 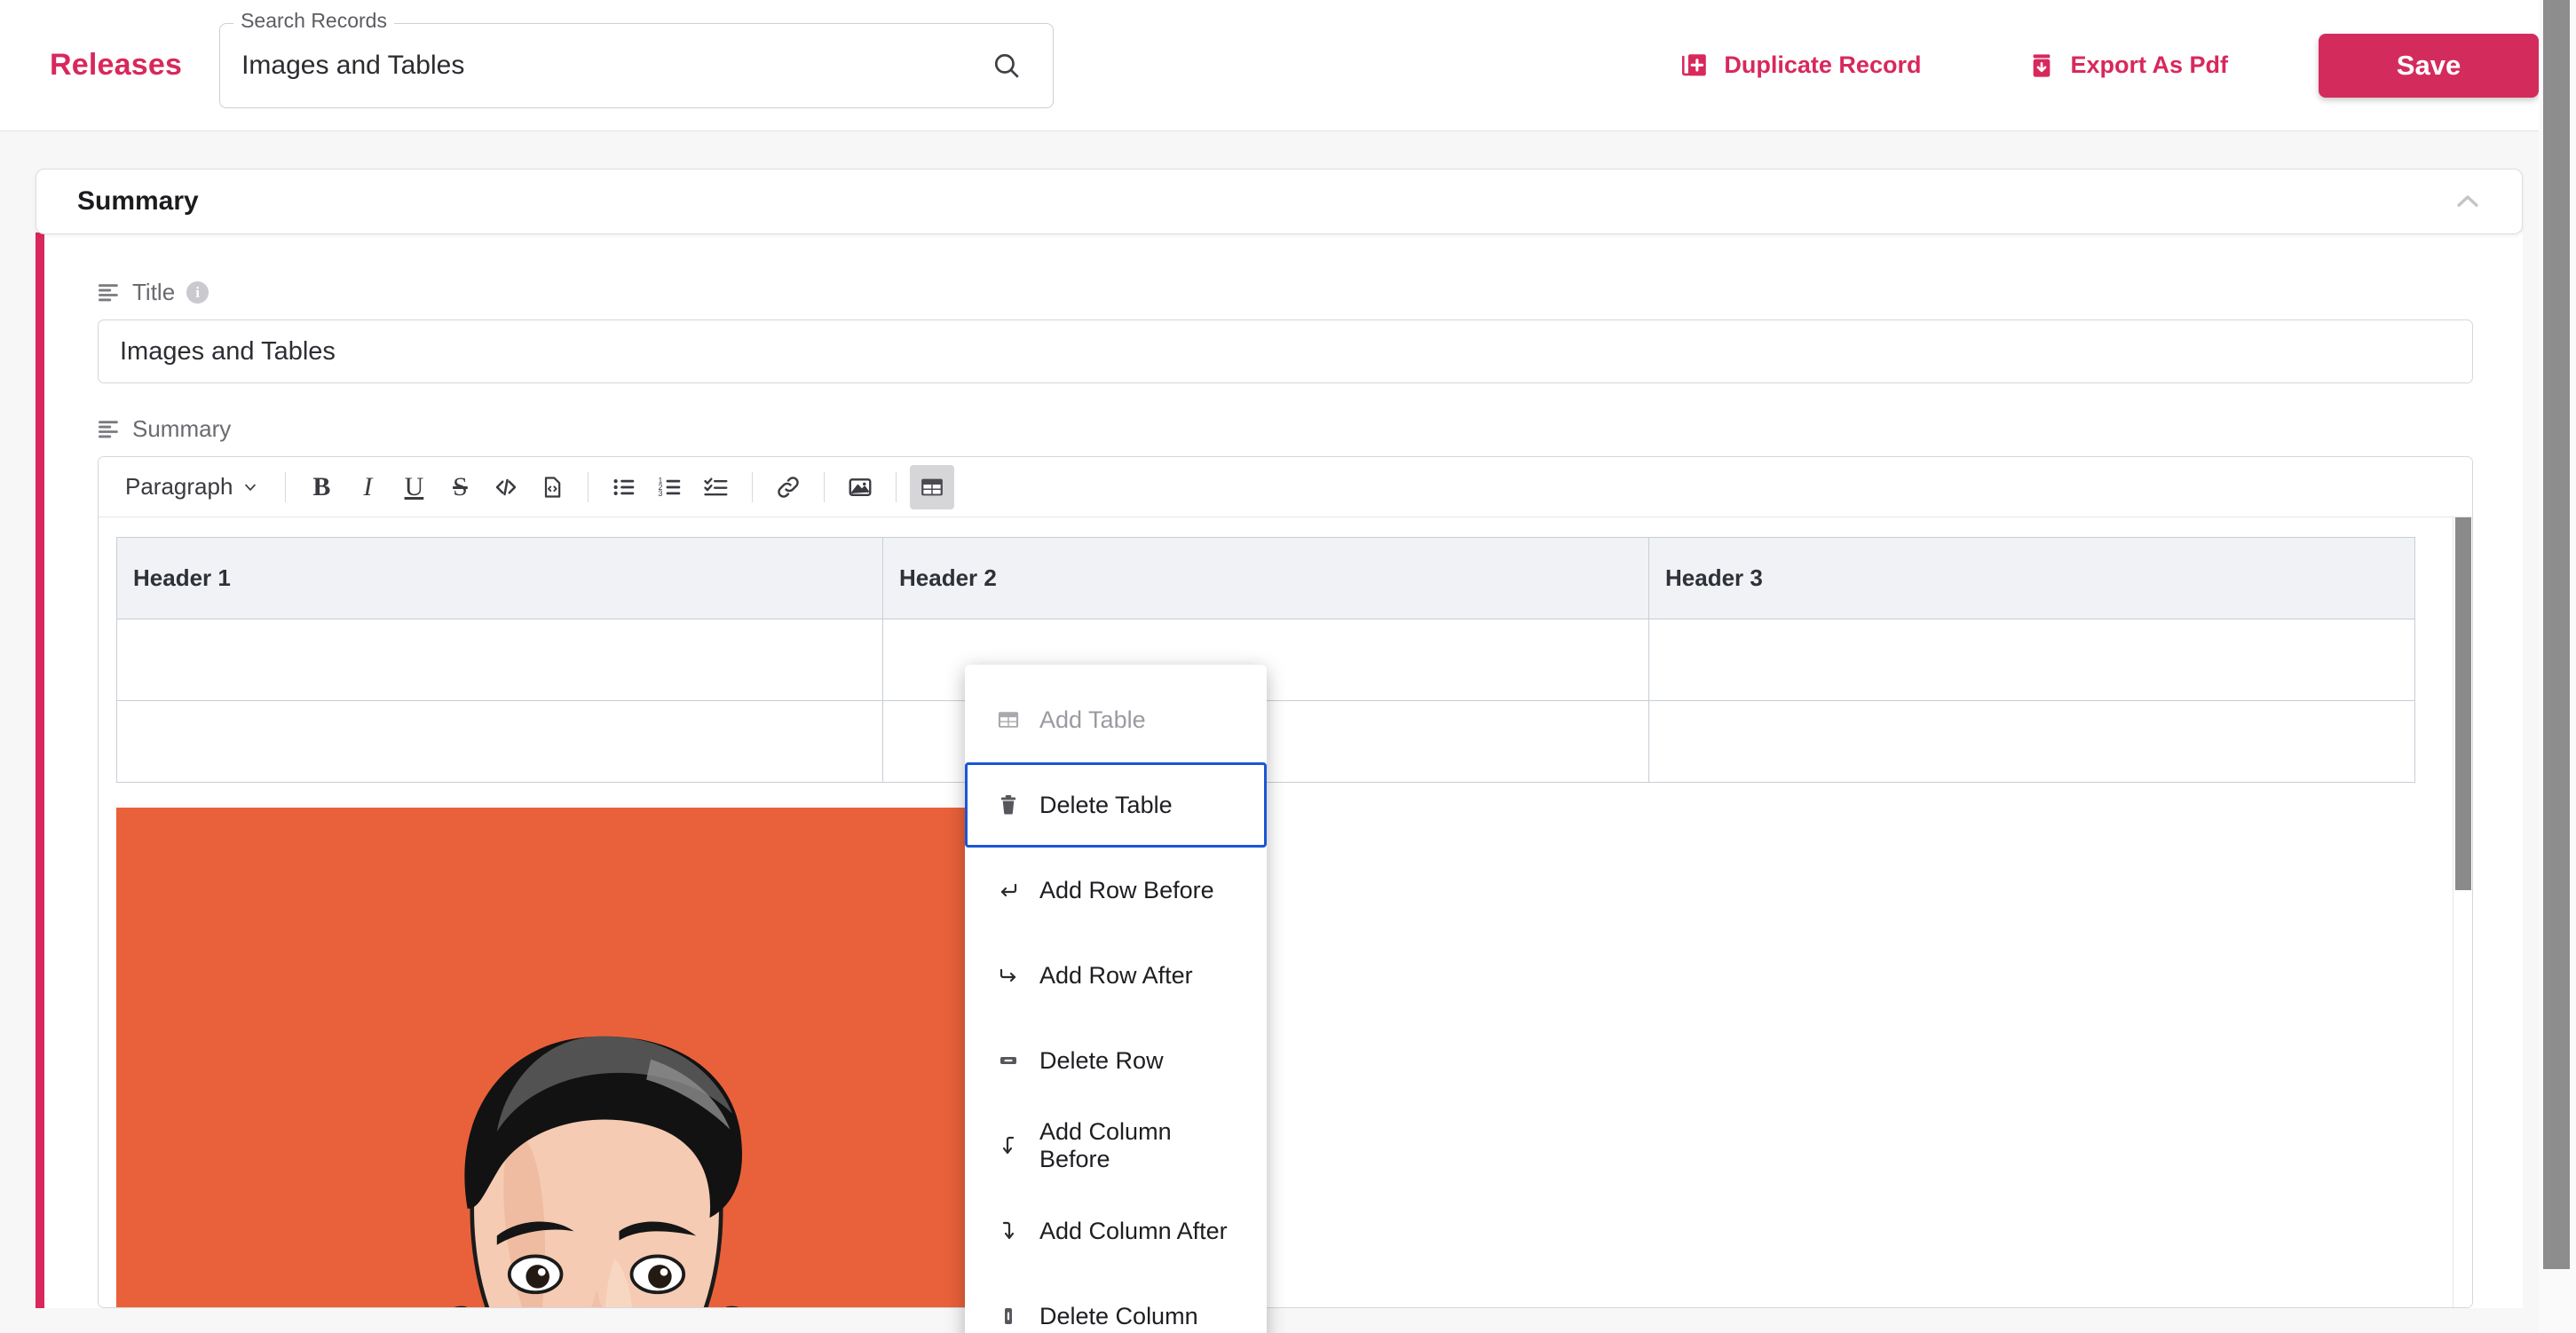 I want to click on title-field-label: Title i, so click(x=1285, y=292).